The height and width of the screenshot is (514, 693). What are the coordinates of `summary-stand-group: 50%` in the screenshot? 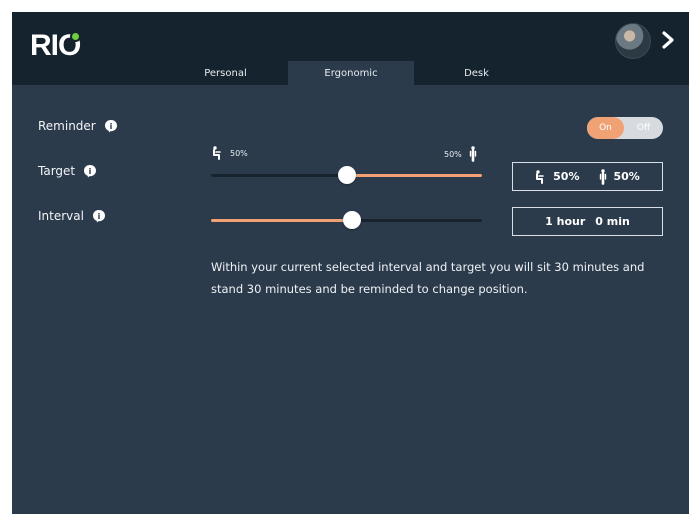 It's located at (619, 176).